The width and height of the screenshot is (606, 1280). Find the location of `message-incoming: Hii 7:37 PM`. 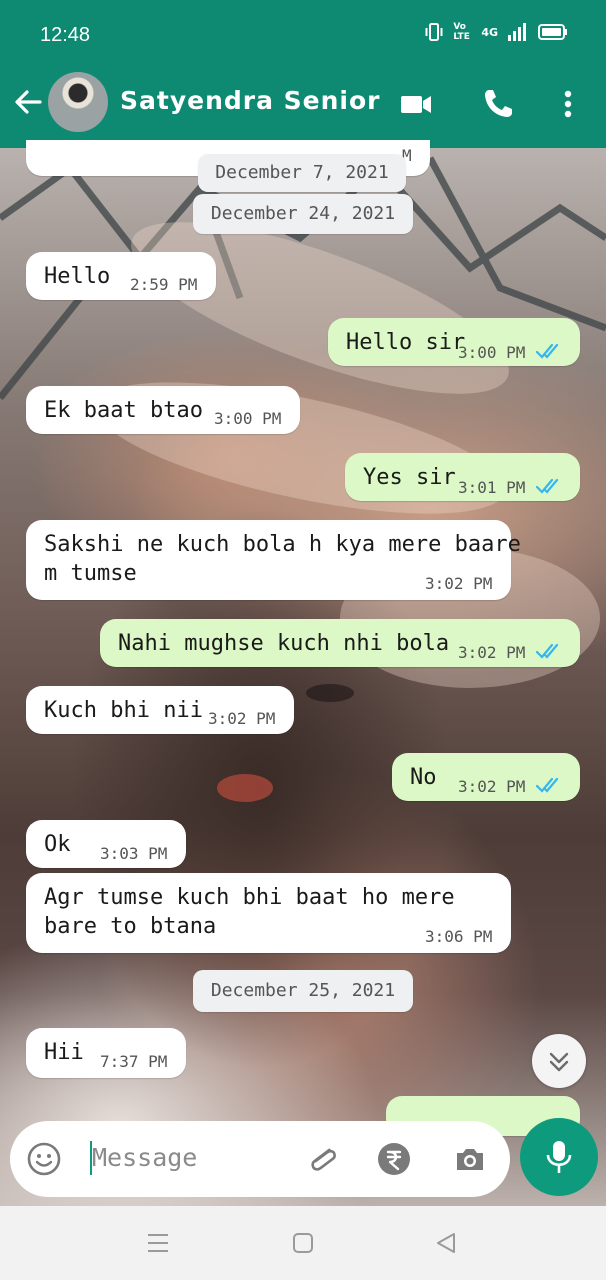

message-incoming: Hii 7:37 PM is located at coordinates (106, 1053).